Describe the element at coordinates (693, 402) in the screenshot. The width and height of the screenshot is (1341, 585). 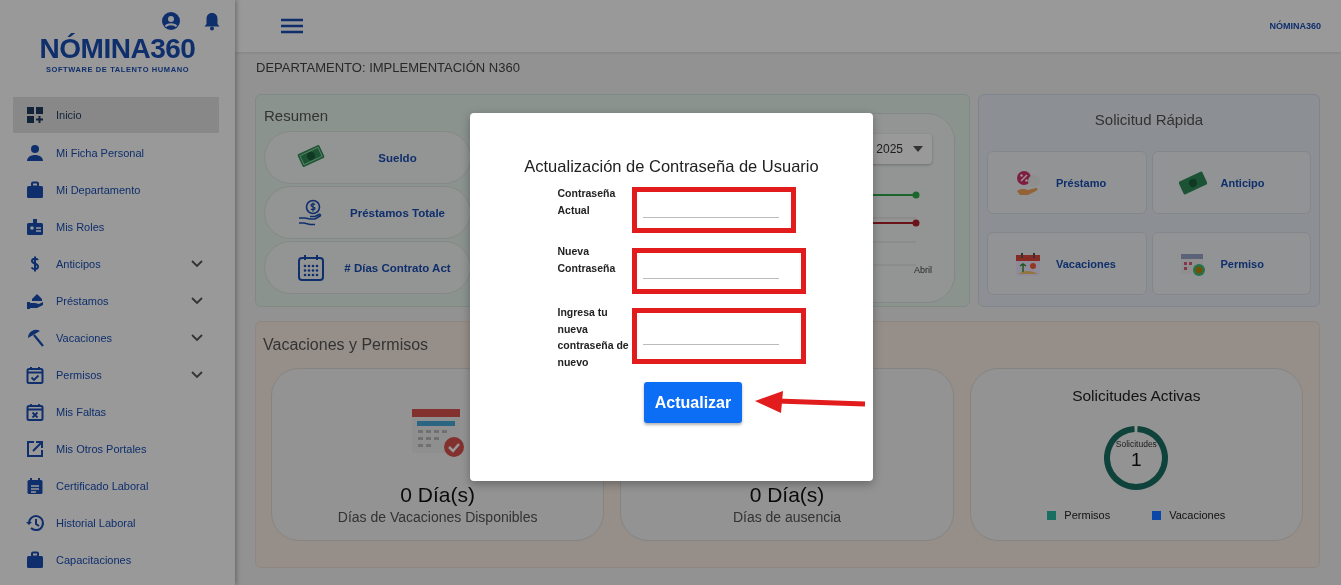
I see `update-button: Actualizar` at that location.